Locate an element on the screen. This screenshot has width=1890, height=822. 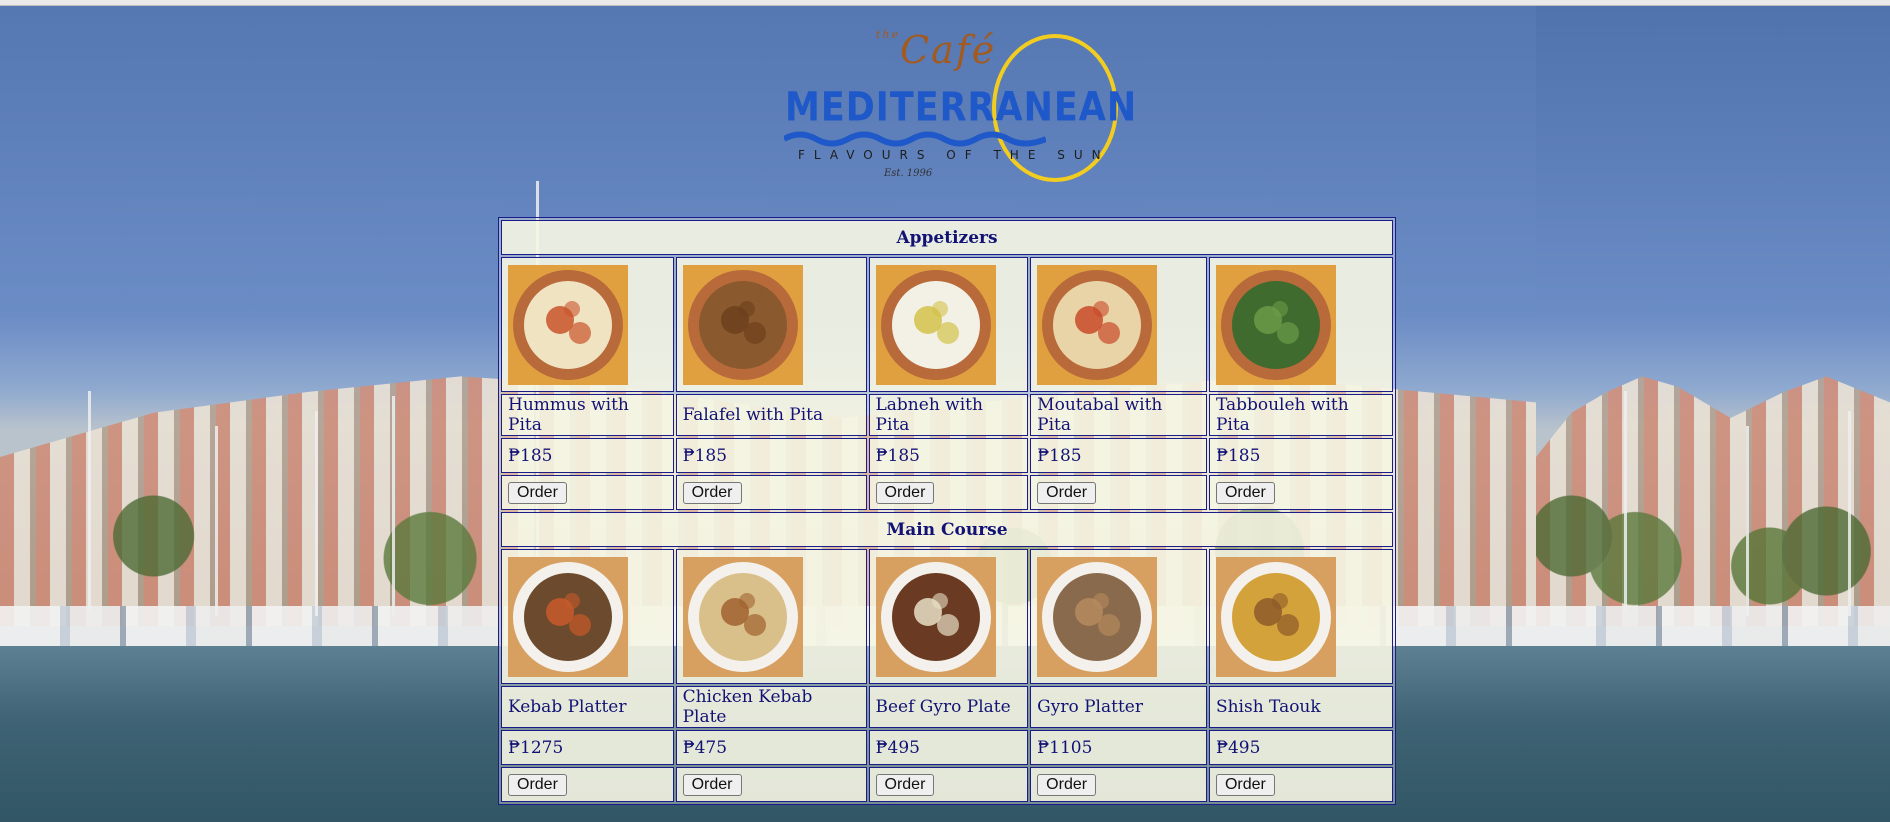
falafel-plate-icon is located at coordinates (742, 324).